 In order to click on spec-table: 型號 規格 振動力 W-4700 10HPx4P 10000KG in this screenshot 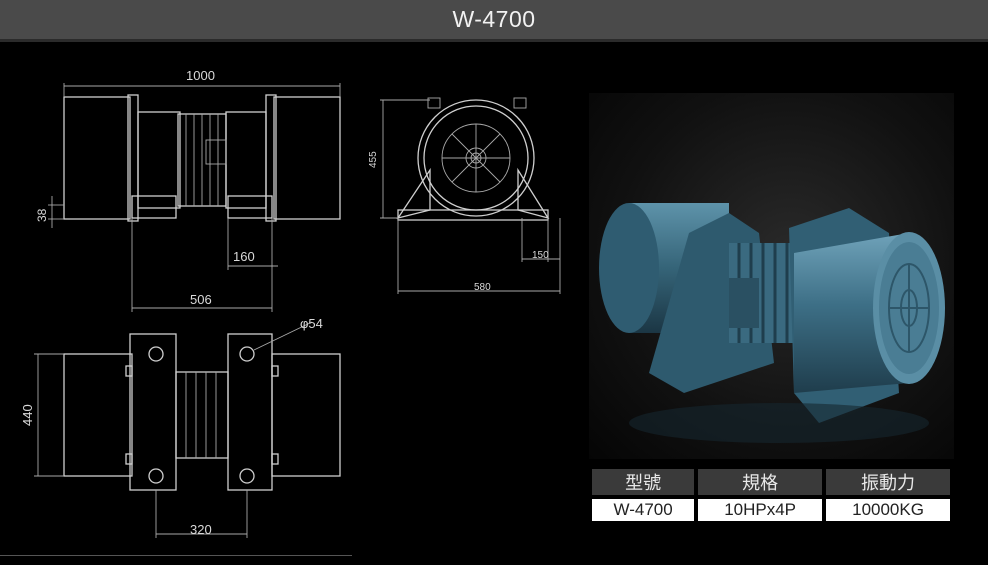, I will do `click(771, 495)`.